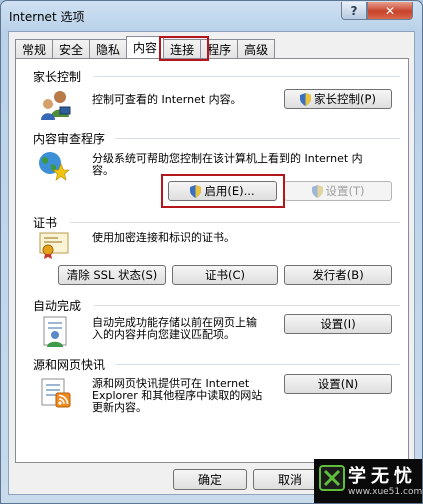 The height and width of the screenshot is (504, 423). Describe the element at coordinates (103, 170) in the screenshot. I see `advisor-description-line2: 容。` at that location.